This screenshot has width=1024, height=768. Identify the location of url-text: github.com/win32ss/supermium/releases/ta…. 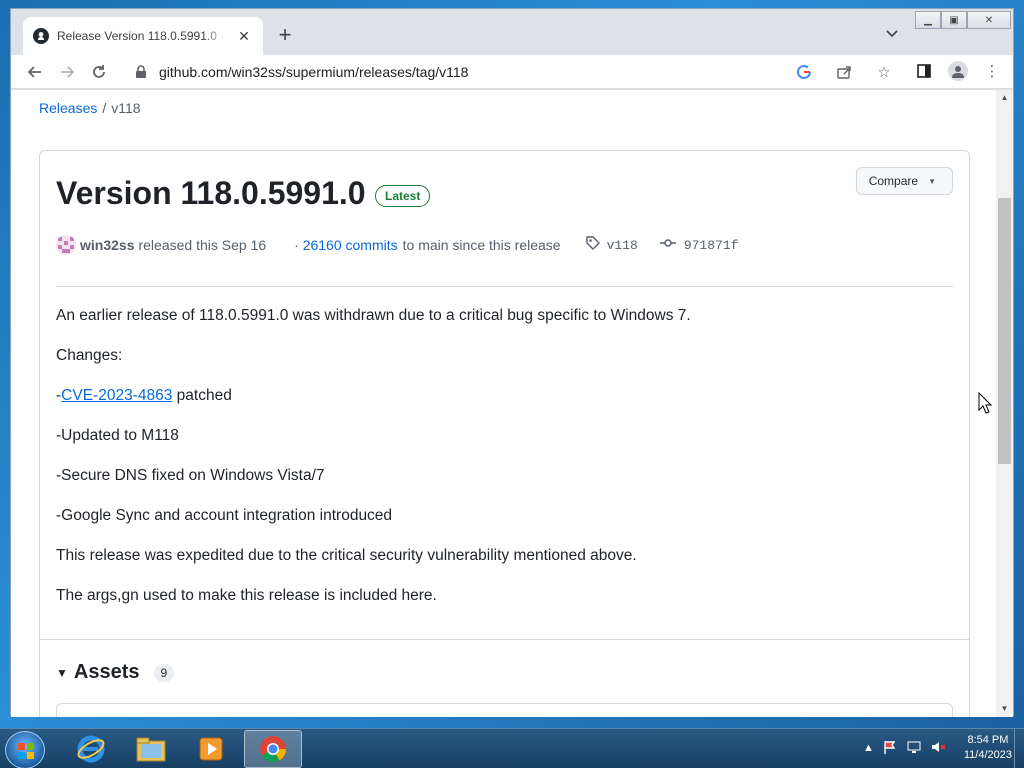
(314, 72).